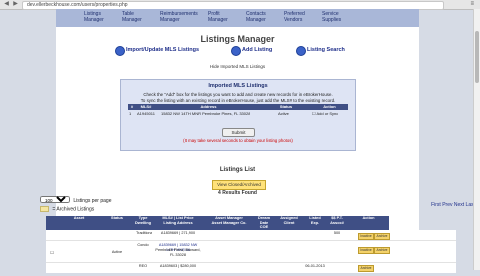 This screenshot has width=480, height=276. I want to click on submit-button: Submit, so click(238, 132).